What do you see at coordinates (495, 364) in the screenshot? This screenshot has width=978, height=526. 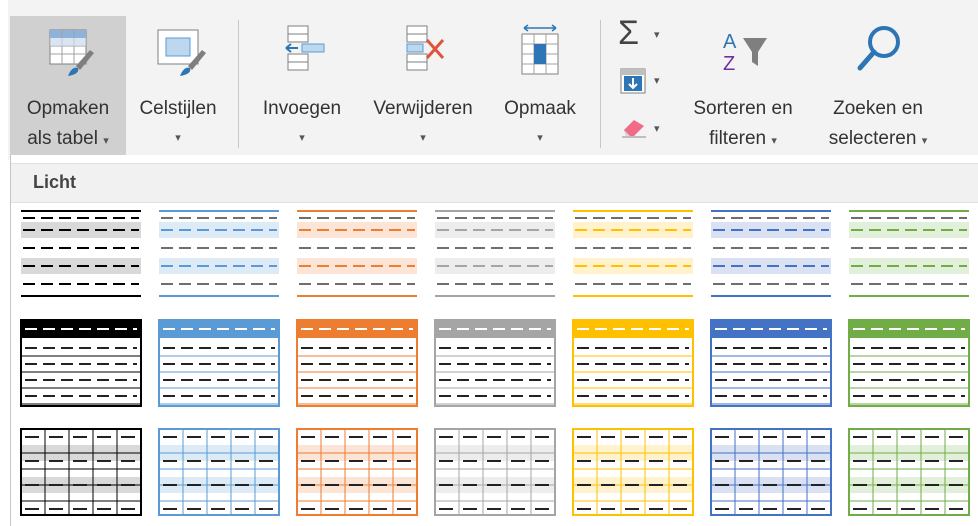 I see `table-style-light-header-gray` at bounding box center [495, 364].